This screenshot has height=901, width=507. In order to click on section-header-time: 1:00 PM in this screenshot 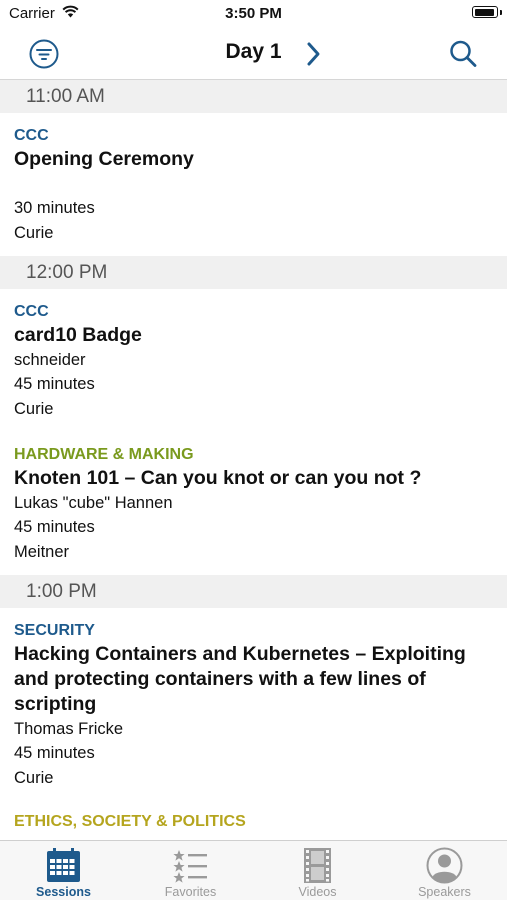, I will do `click(253, 591)`.